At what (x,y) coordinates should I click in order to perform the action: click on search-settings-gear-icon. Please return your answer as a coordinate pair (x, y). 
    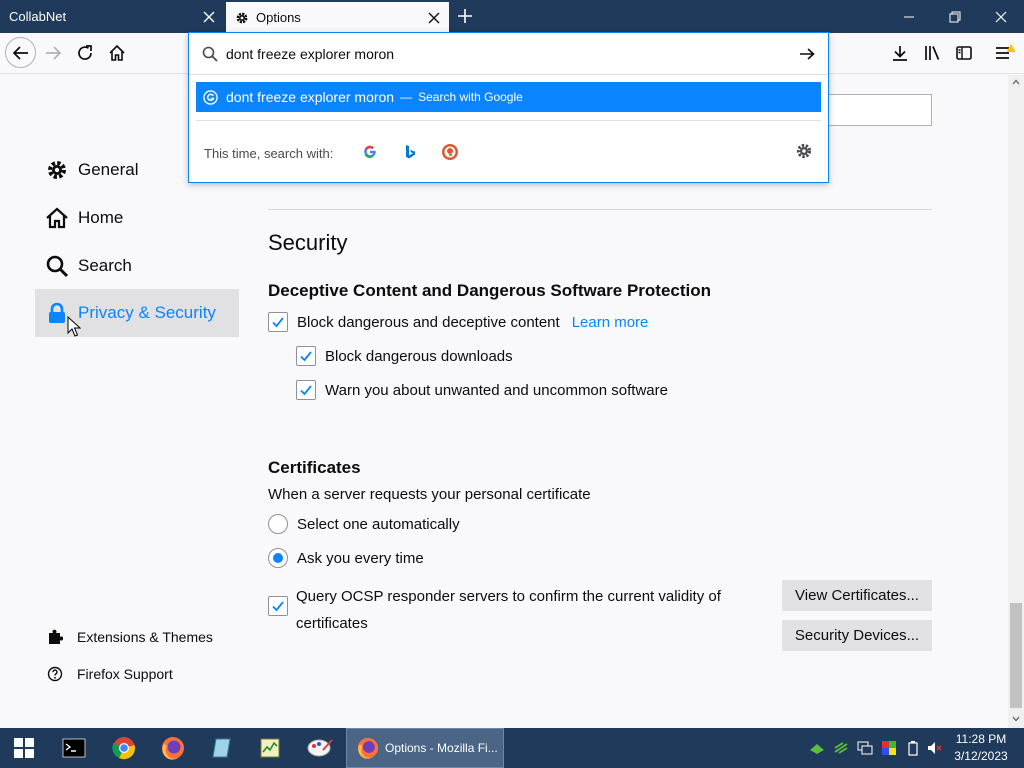
    Looking at the image, I should click on (804, 151).